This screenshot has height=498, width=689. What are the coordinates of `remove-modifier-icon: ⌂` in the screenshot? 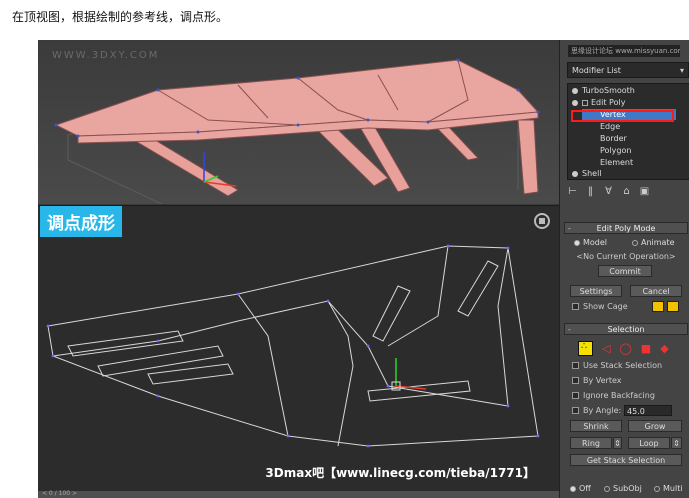 It's located at (626, 191).